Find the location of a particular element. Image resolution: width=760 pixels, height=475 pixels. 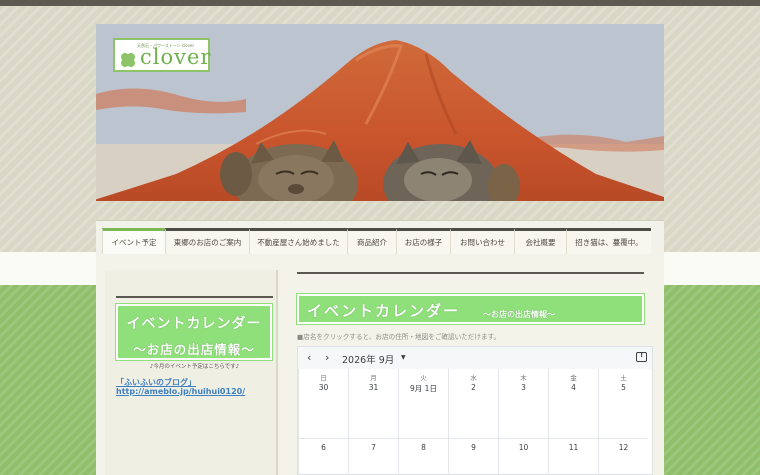

nav-togo-shop-guide: 東郷のお店のご案内 is located at coordinates (207, 241).